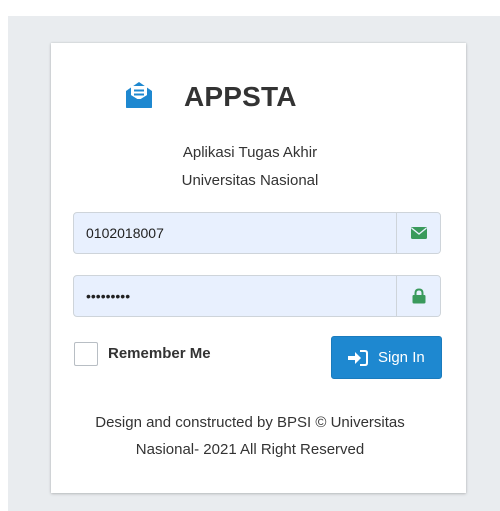 The image size is (500, 511). I want to click on username-addon, so click(418, 233).